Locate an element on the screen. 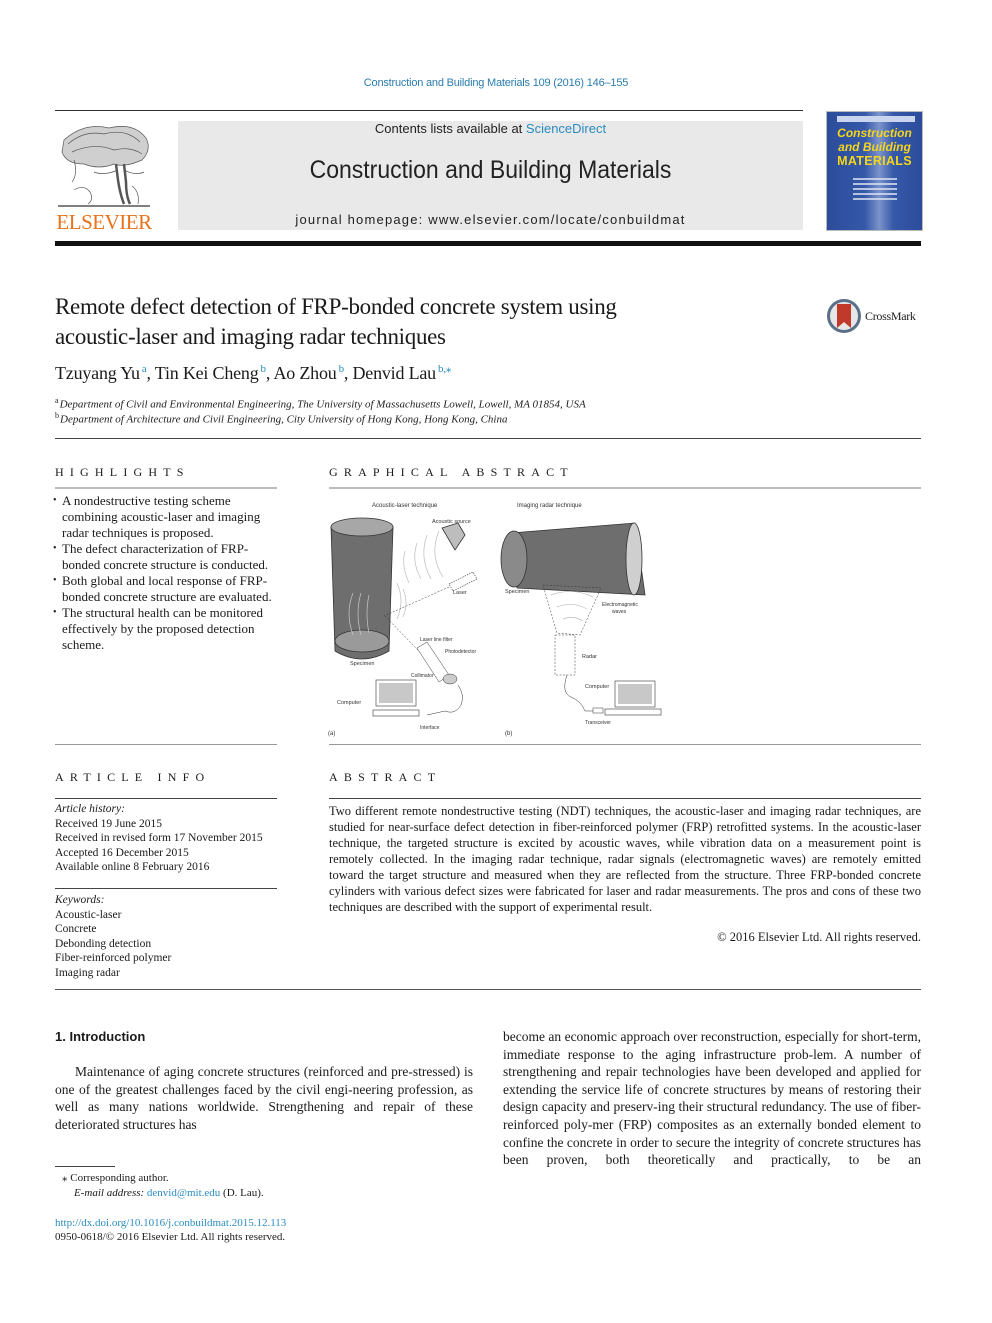 The width and height of the screenshot is (992, 1323). label-em-waves: Electromagnetic is located at coordinates (620, 605).